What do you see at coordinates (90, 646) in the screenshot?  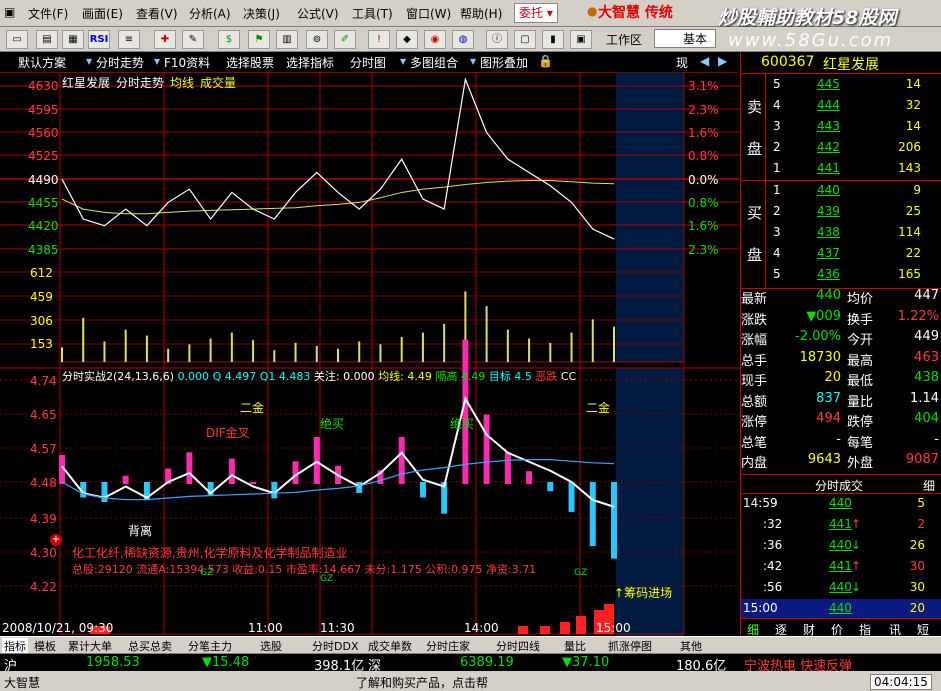 I see `btab-big-orders: 累计大单` at bounding box center [90, 646].